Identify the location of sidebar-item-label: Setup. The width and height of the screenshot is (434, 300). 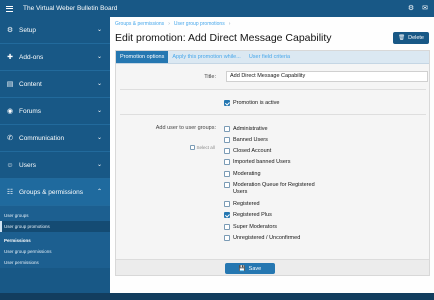
(27, 30).